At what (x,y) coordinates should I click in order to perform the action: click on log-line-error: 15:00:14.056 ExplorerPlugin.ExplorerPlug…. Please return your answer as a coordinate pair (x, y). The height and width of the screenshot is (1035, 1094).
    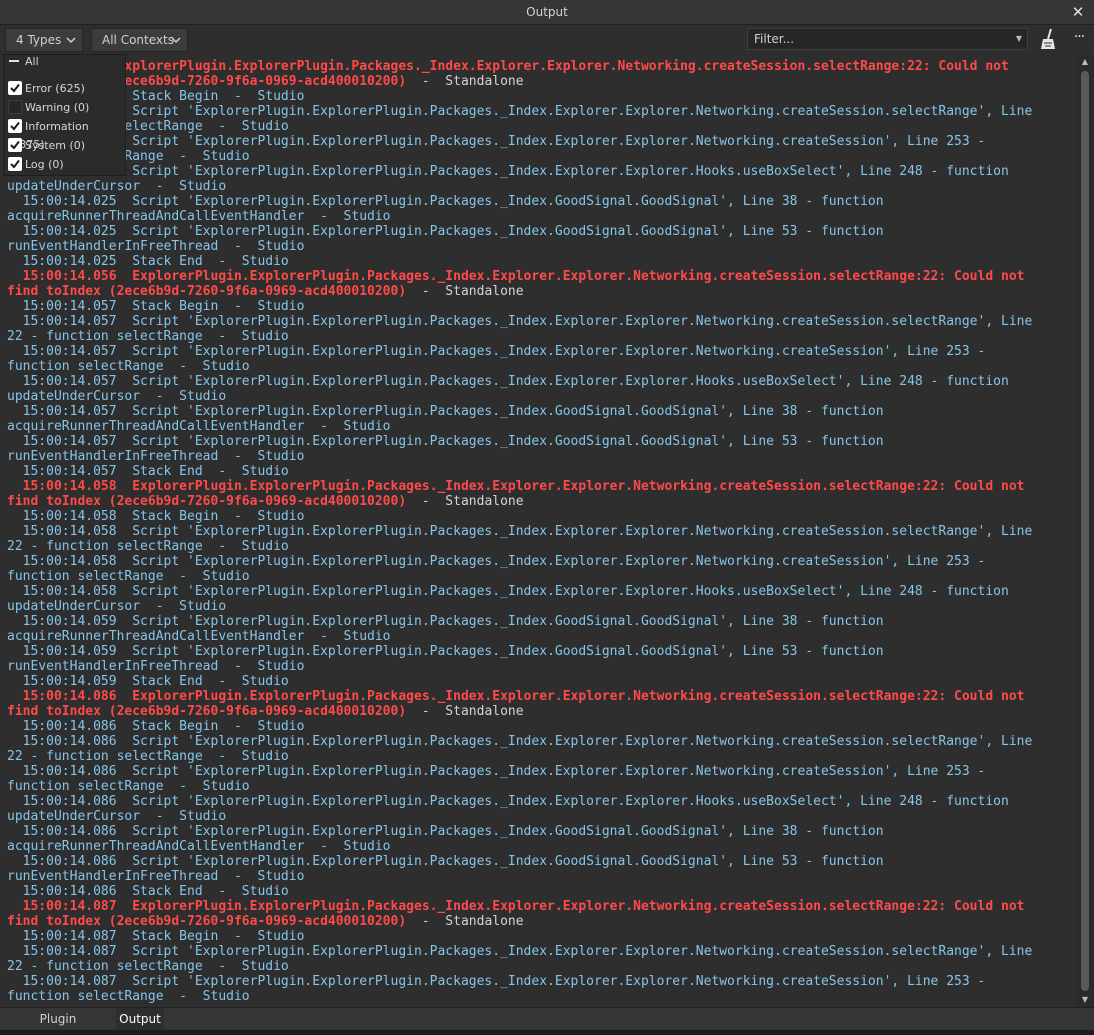
    Looking at the image, I should click on (516, 276).